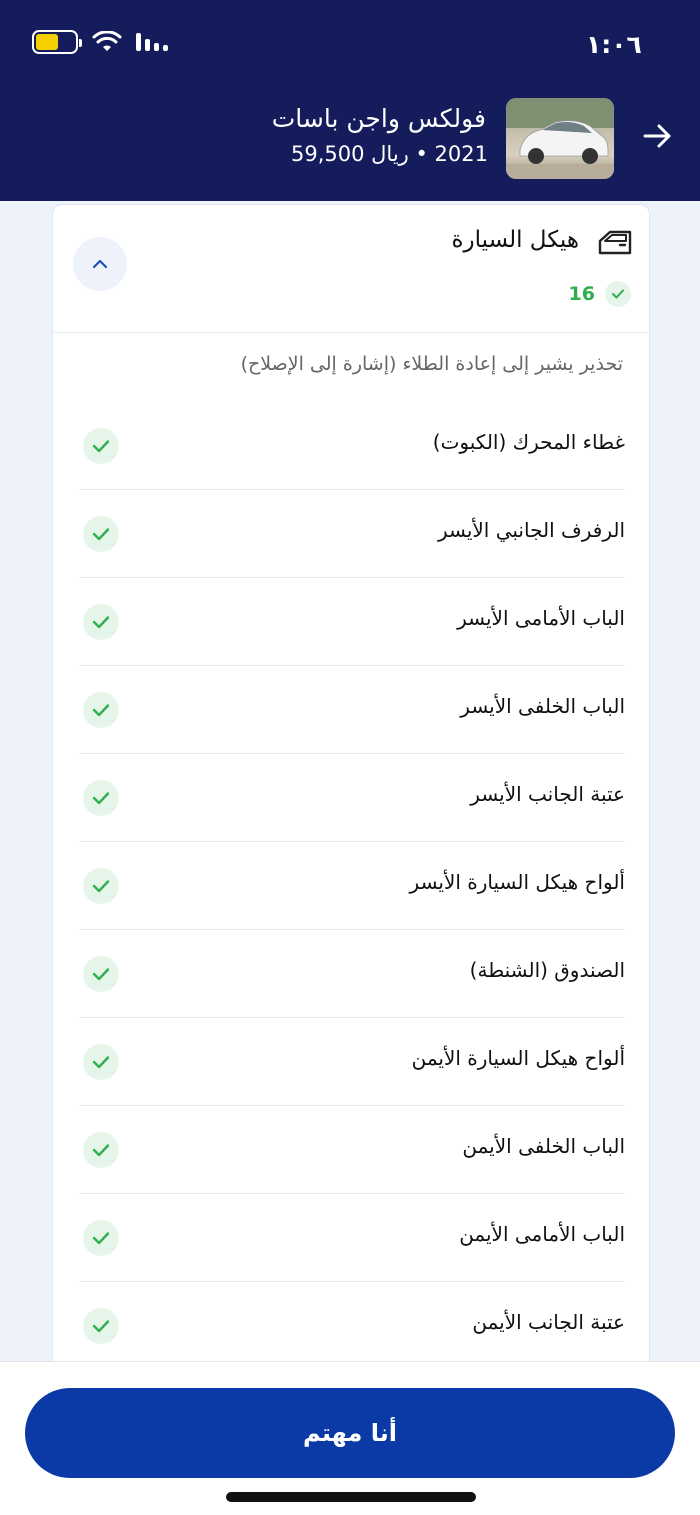 Image resolution: width=700 pixels, height=1515 pixels. I want to click on list-item: الباب الخلفى الأيمن, so click(352, 1150).